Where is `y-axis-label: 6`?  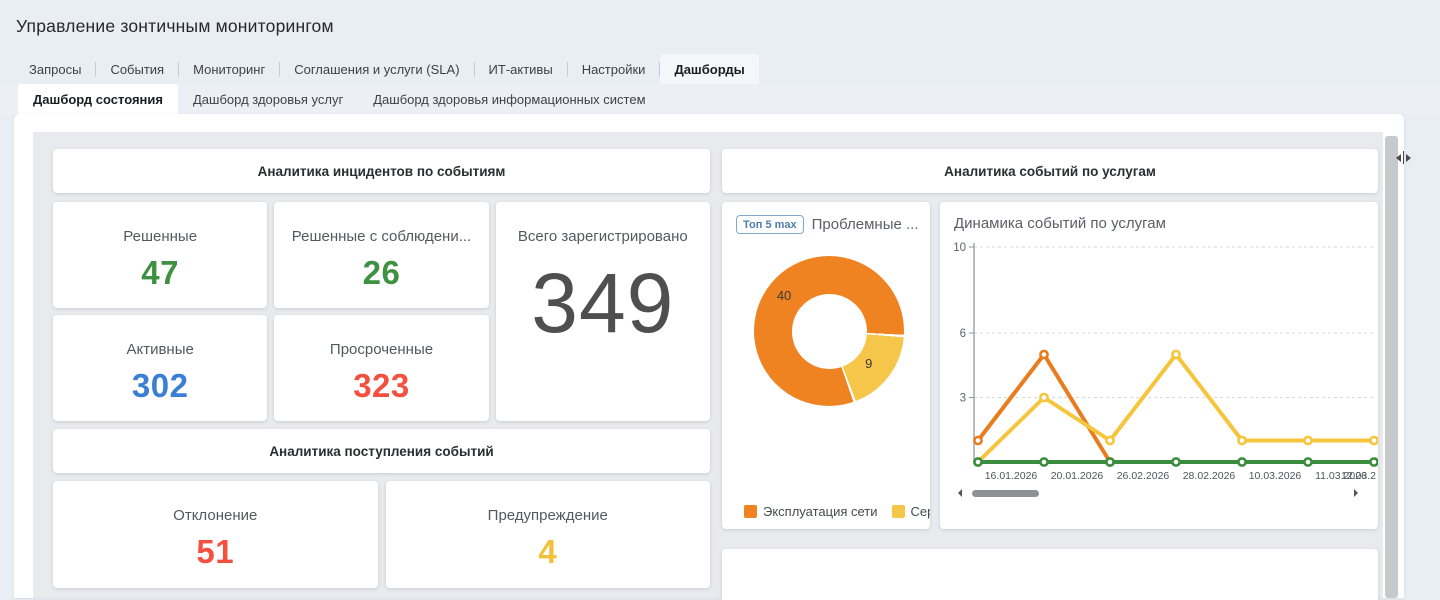
y-axis-label: 6 is located at coordinates (963, 334).